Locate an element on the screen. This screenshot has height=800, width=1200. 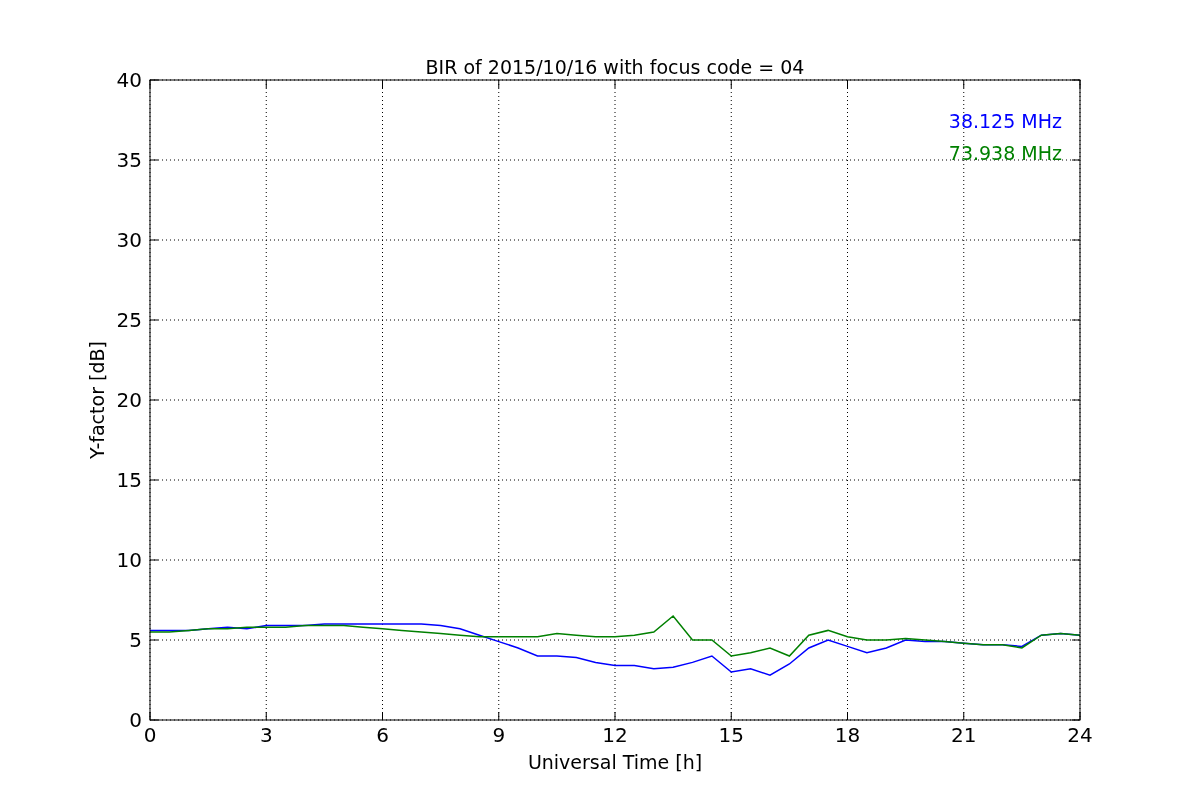
tick-label: 21 is located at coordinates (964, 735).